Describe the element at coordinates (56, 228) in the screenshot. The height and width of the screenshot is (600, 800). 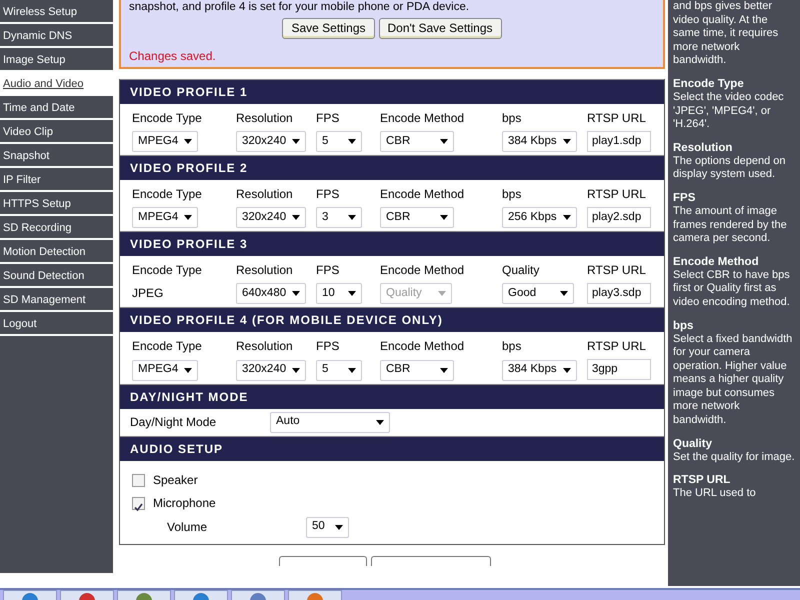
I see `sidebar-item: SD Recording` at that location.